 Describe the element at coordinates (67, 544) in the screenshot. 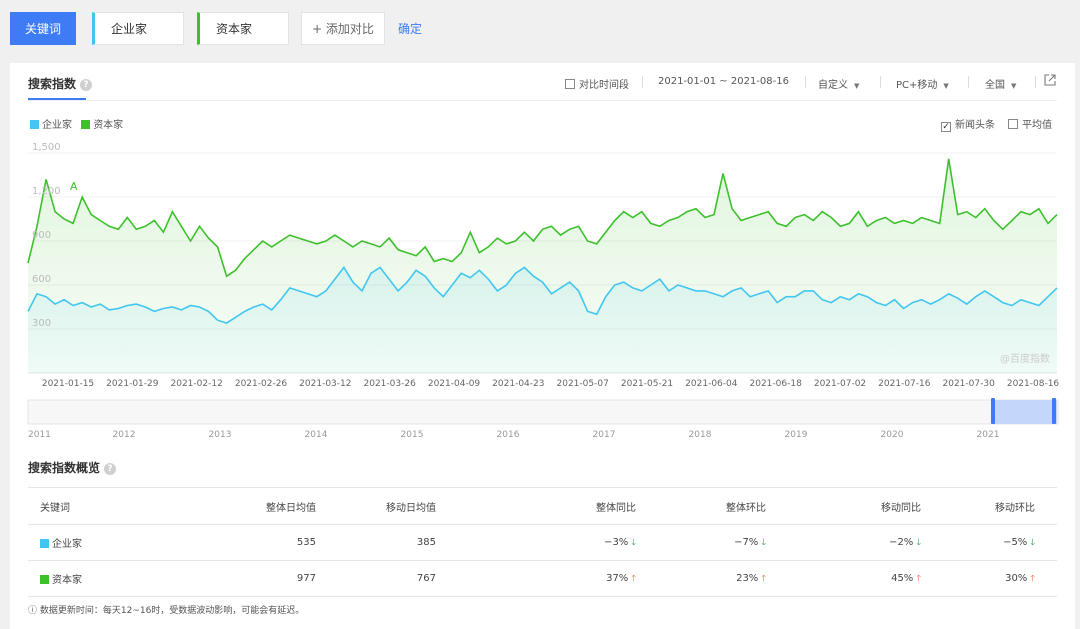

I see `keyword-label: 企业家` at that location.